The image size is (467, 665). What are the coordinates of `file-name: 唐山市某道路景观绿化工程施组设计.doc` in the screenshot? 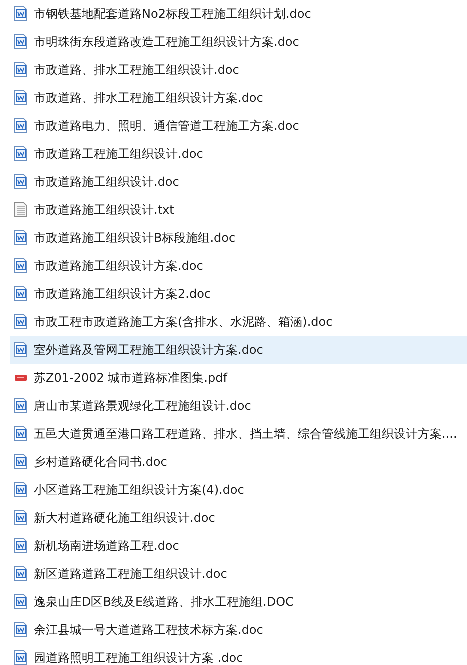 It's located at (143, 406).